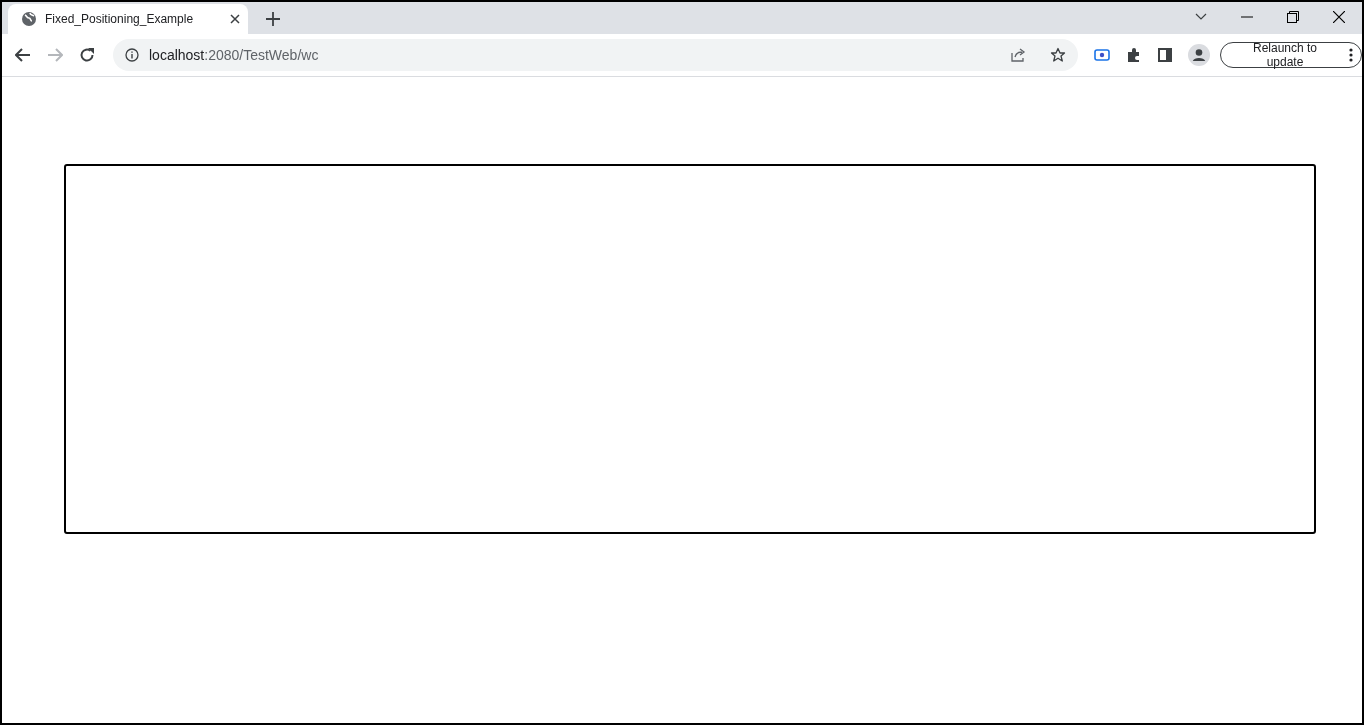  What do you see at coordinates (1102, 55) in the screenshot?
I see `screen-capture-icon` at bounding box center [1102, 55].